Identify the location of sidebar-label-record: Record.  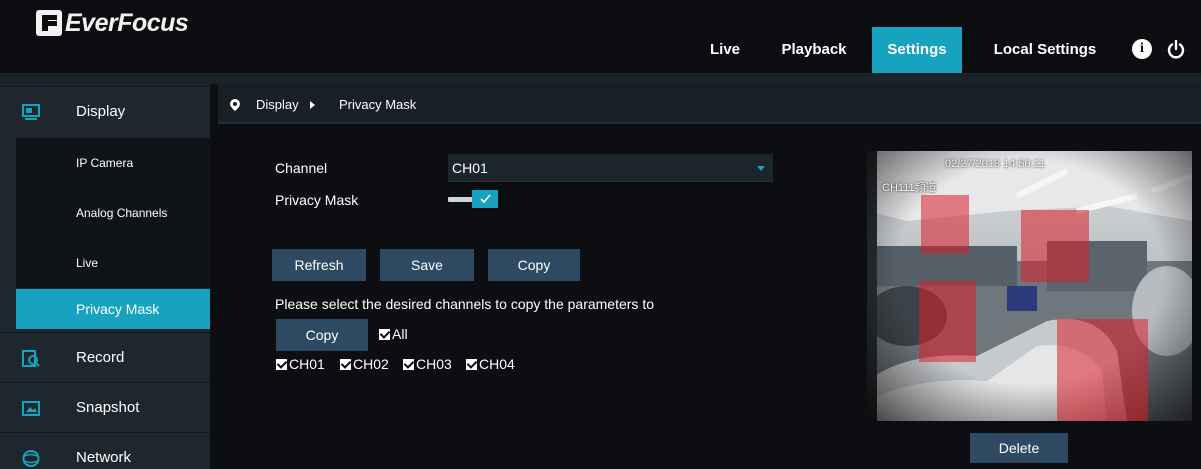
(100, 357).